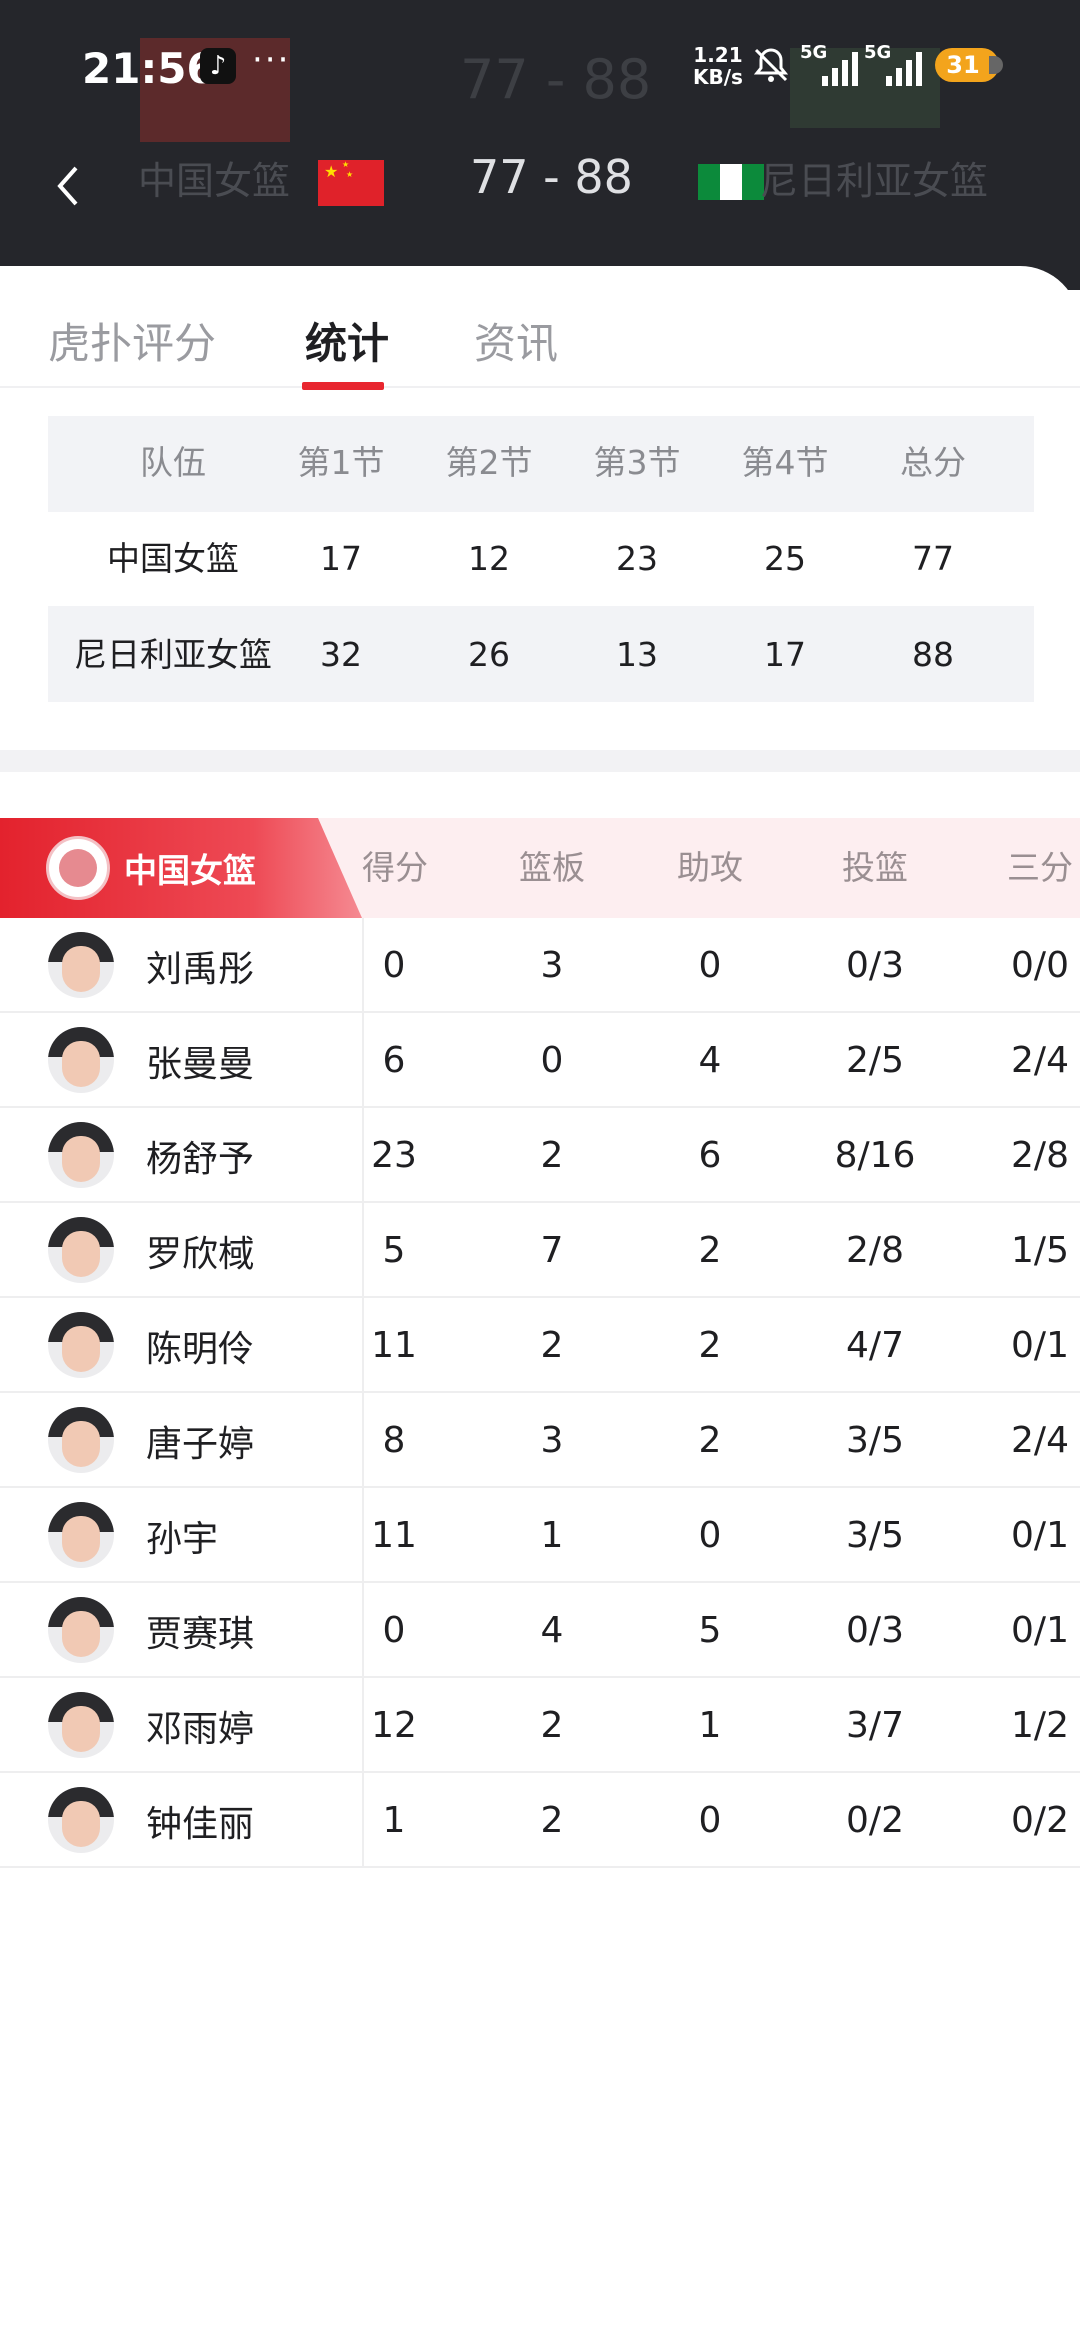 This screenshot has height=2339, width=1080. Describe the element at coordinates (351, 183) in the screenshot. I see `china-flag-icon: ★ ★ ★` at that location.